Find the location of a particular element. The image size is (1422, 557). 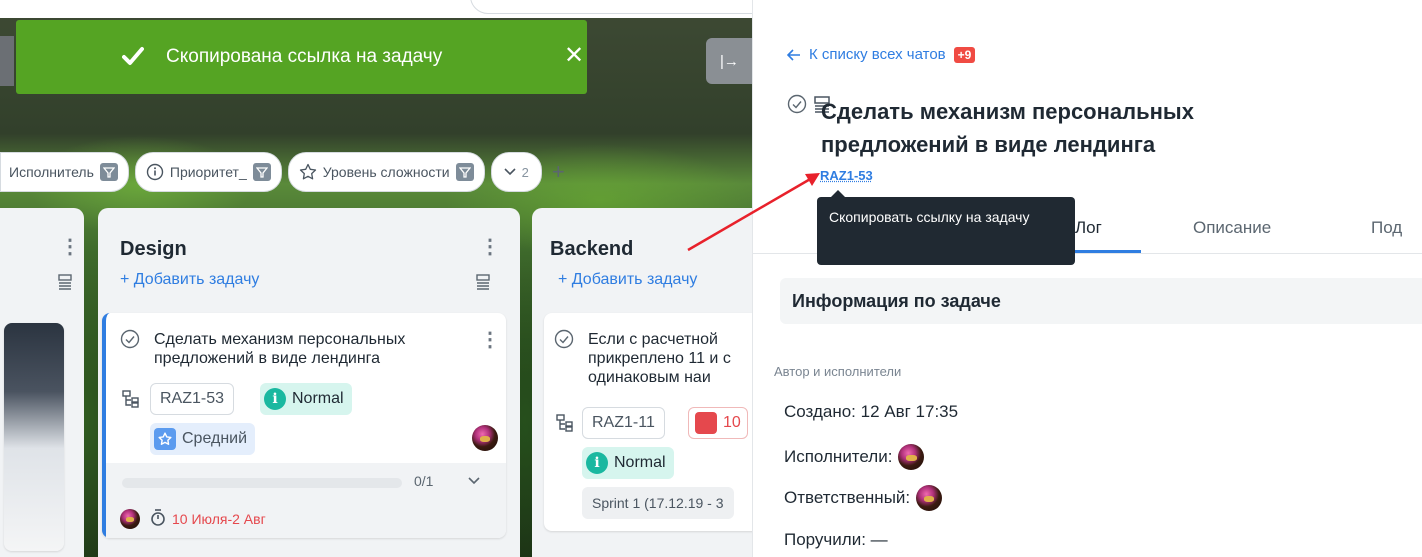

filter-priority: Приоритет_ is located at coordinates (208, 172).